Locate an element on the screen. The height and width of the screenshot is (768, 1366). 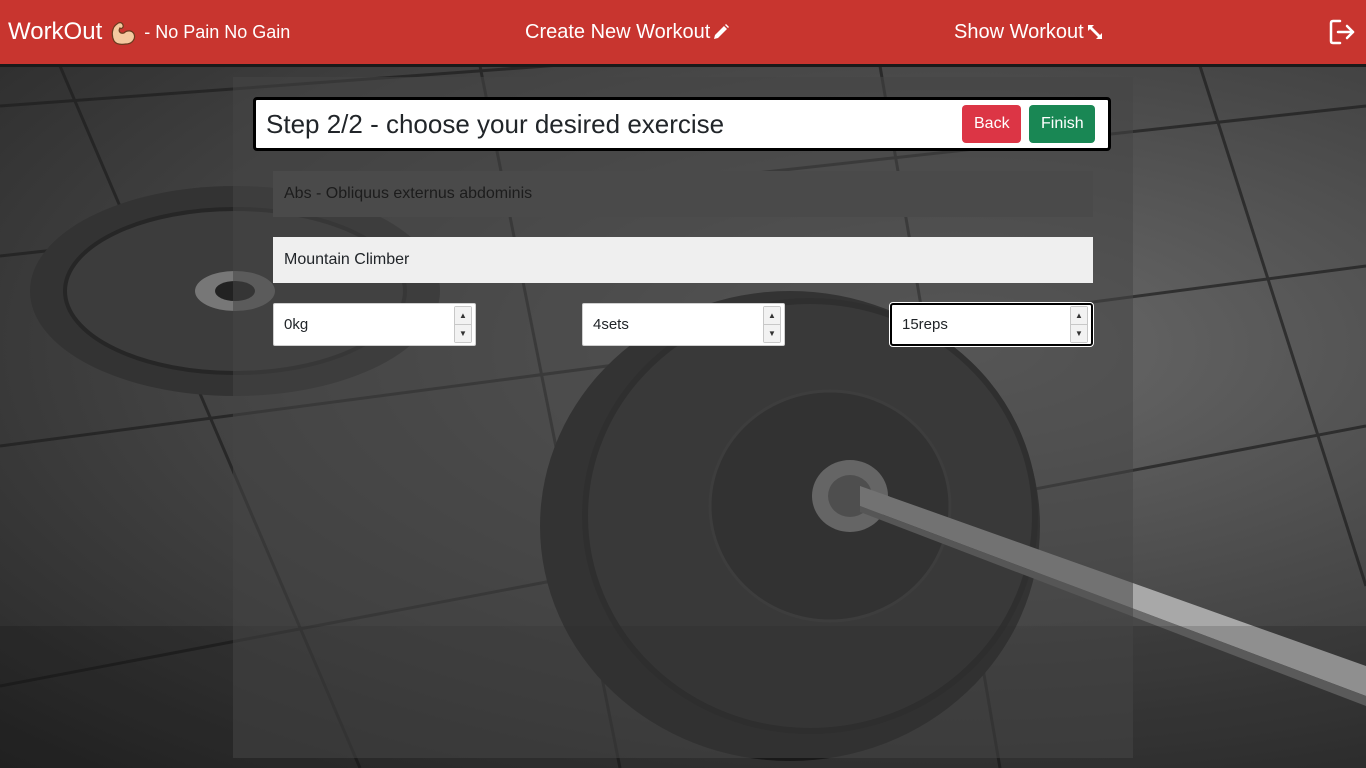
sets-input: 4sets ▲ ▼ is located at coordinates (683, 324).